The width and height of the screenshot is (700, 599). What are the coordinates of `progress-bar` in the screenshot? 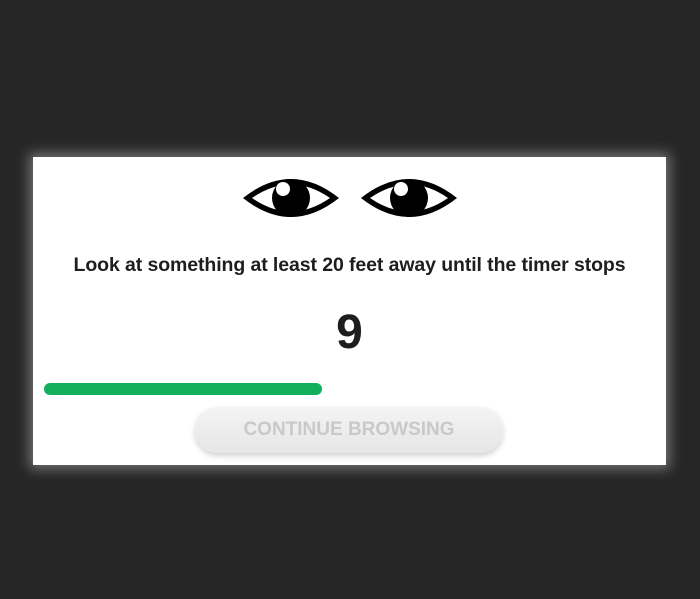 It's located at (321, 389).